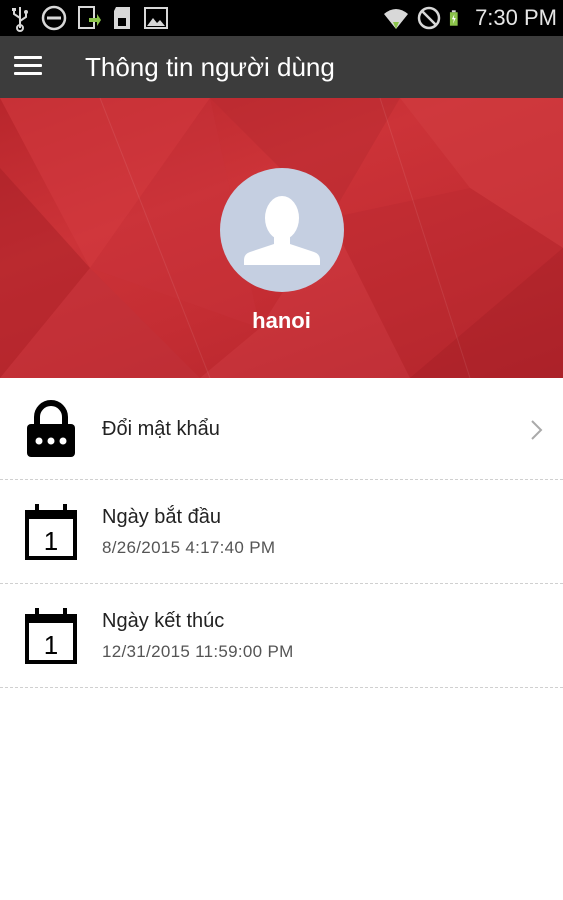 This screenshot has width=563, height=900. What do you see at coordinates (163, 621) in the screenshot?
I see `end-date-label: Ngày kết thúc` at bounding box center [163, 621].